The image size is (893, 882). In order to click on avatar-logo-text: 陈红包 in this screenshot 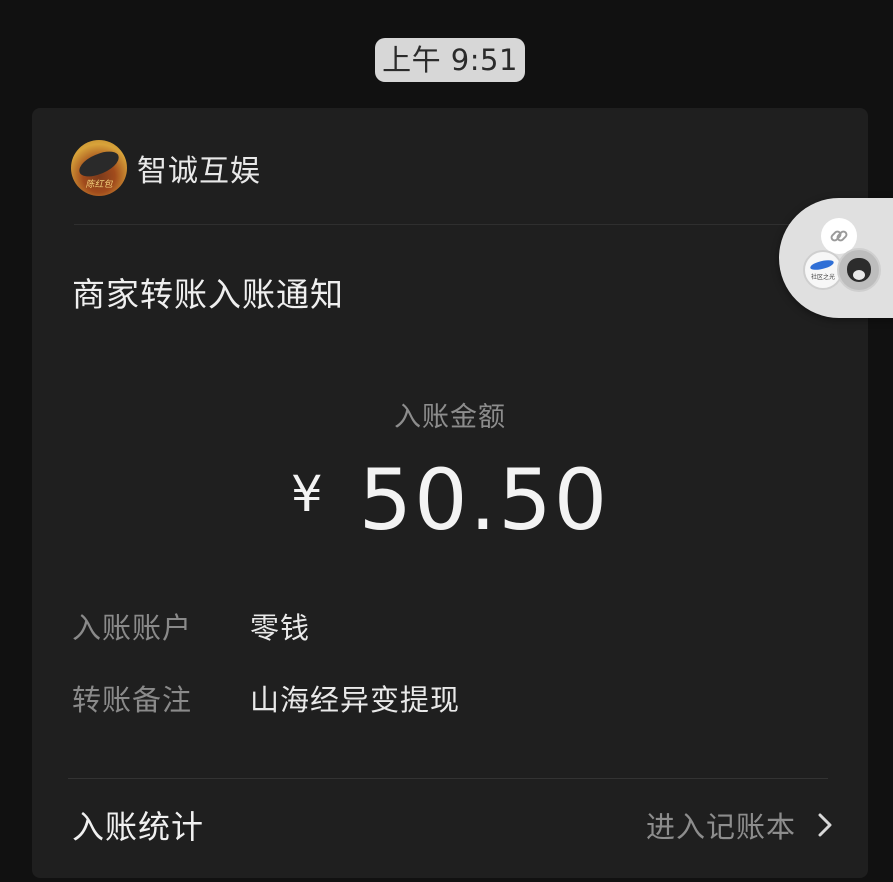, I will do `click(99, 185)`.